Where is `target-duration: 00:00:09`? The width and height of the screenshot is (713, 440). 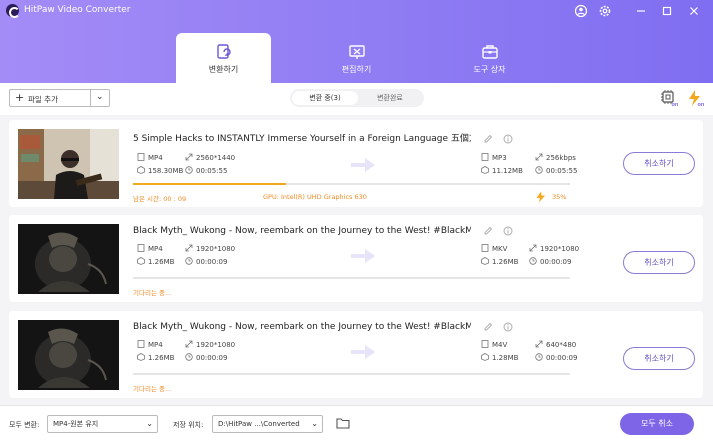
target-duration: 00:00:09 is located at coordinates (550, 261).